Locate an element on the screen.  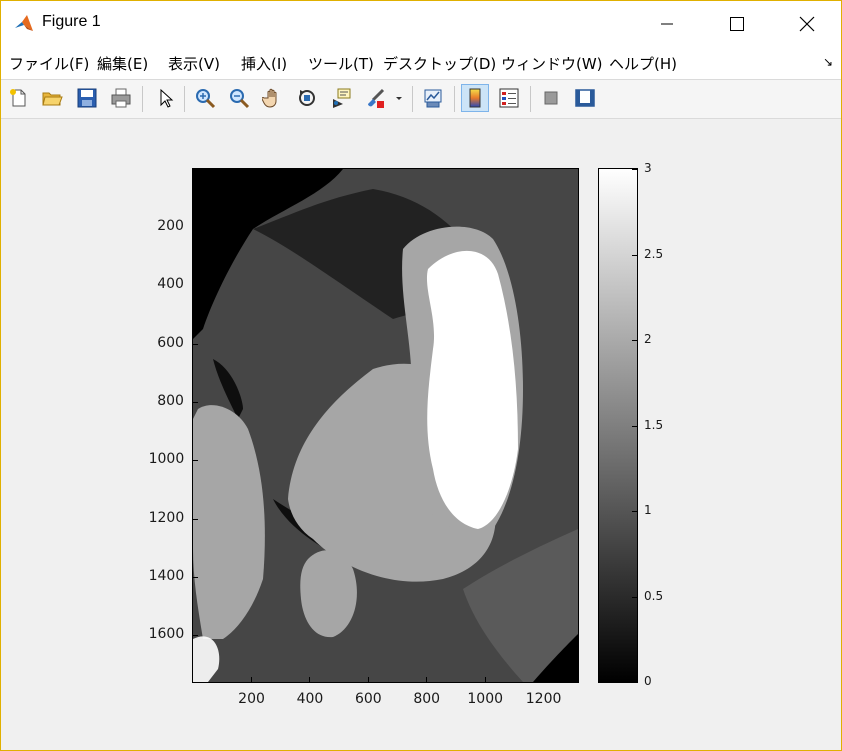
zoom-out-icon is located at coordinates (240, 99).